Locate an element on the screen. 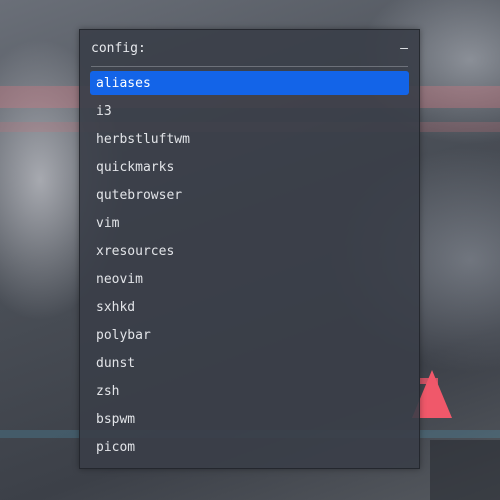 The height and width of the screenshot is (500, 500). list-item-label: qutebrowser is located at coordinates (139, 195).